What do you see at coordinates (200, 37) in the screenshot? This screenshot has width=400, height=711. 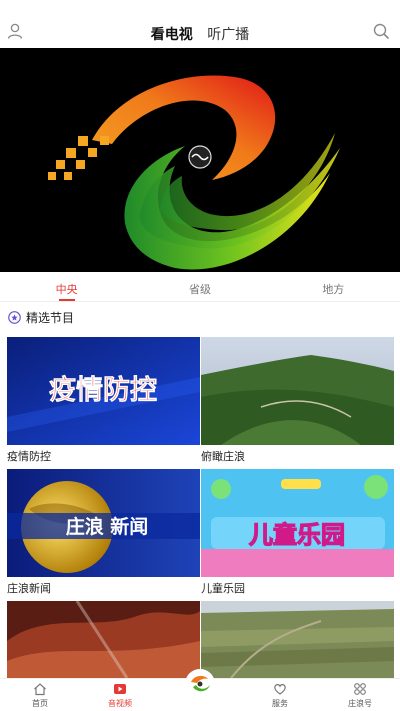 I see `media-type-tabs: 看电视 听广播` at bounding box center [200, 37].